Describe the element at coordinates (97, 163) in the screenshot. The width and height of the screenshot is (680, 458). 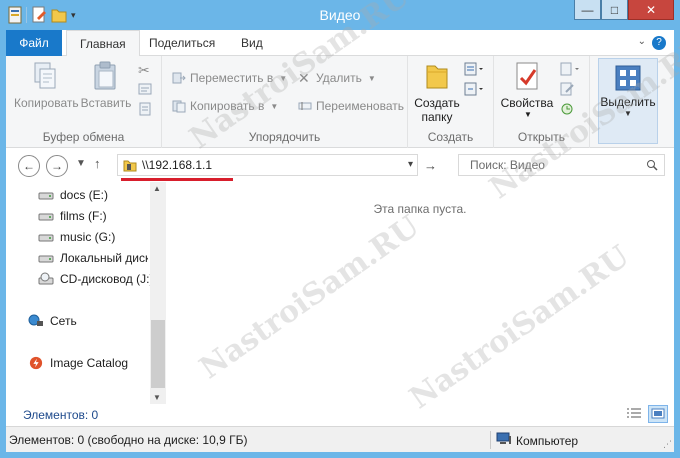
I see `up-button: ↑` at that location.